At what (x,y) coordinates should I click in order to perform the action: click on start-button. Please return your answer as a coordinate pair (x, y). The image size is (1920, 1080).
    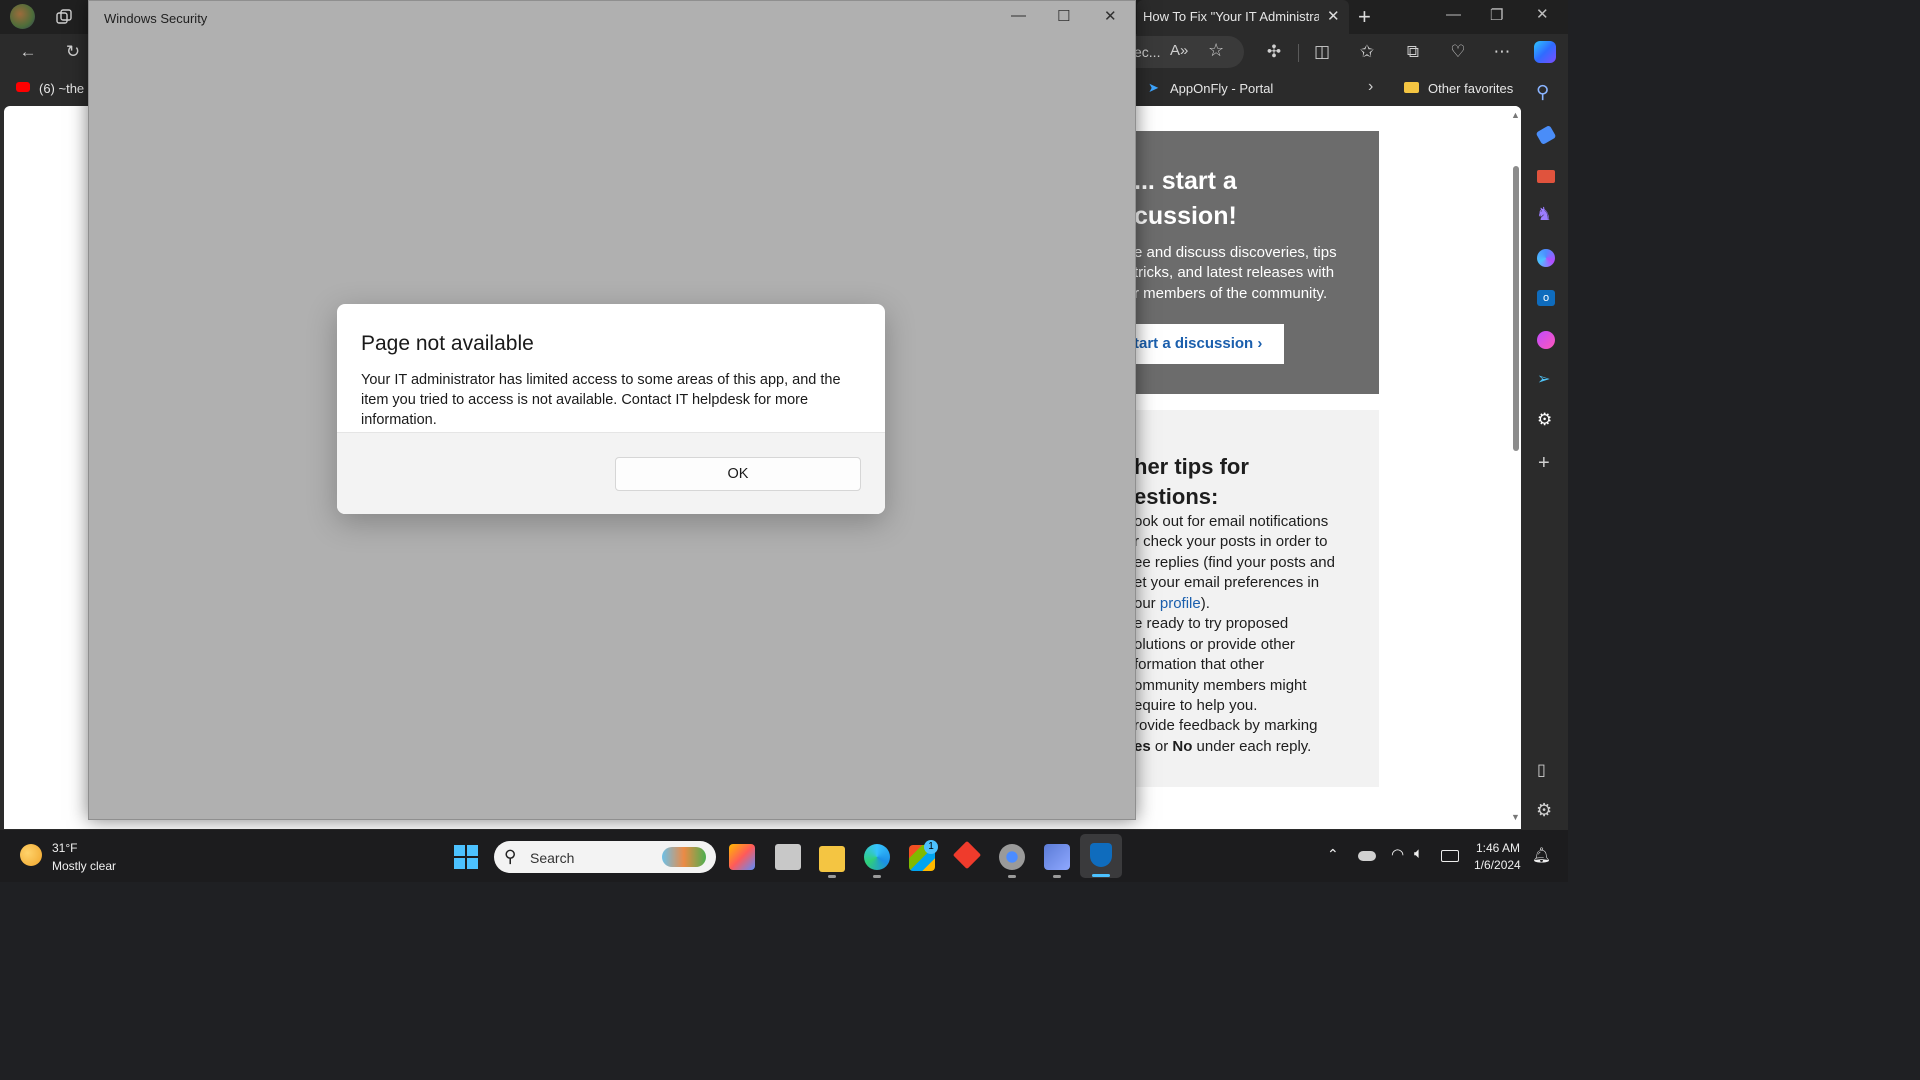
    Looking at the image, I should click on (466, 857).